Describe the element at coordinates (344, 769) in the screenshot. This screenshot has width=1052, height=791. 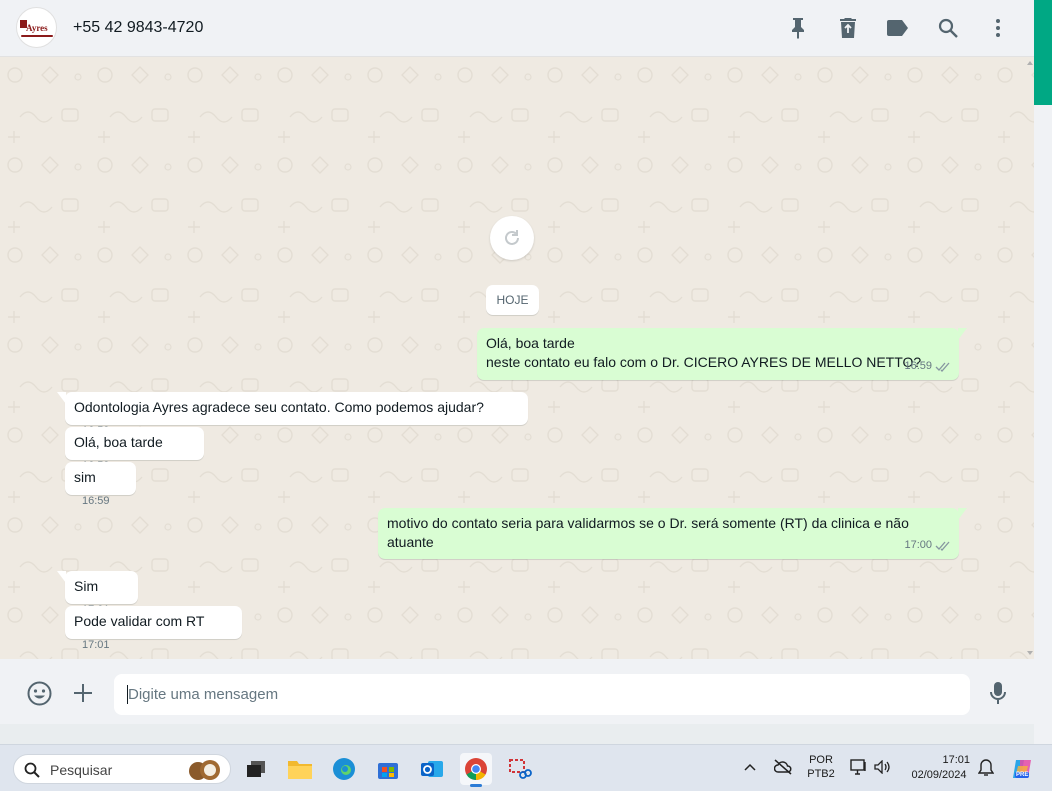
I see `edge-browser-icon` at that location.